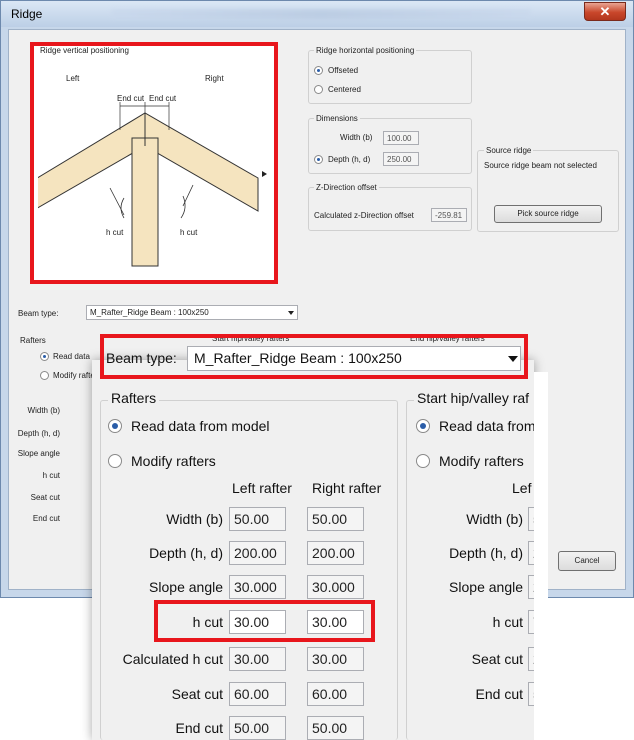  I want to click on dim-depth-field: 250.00, so click(401, 159).